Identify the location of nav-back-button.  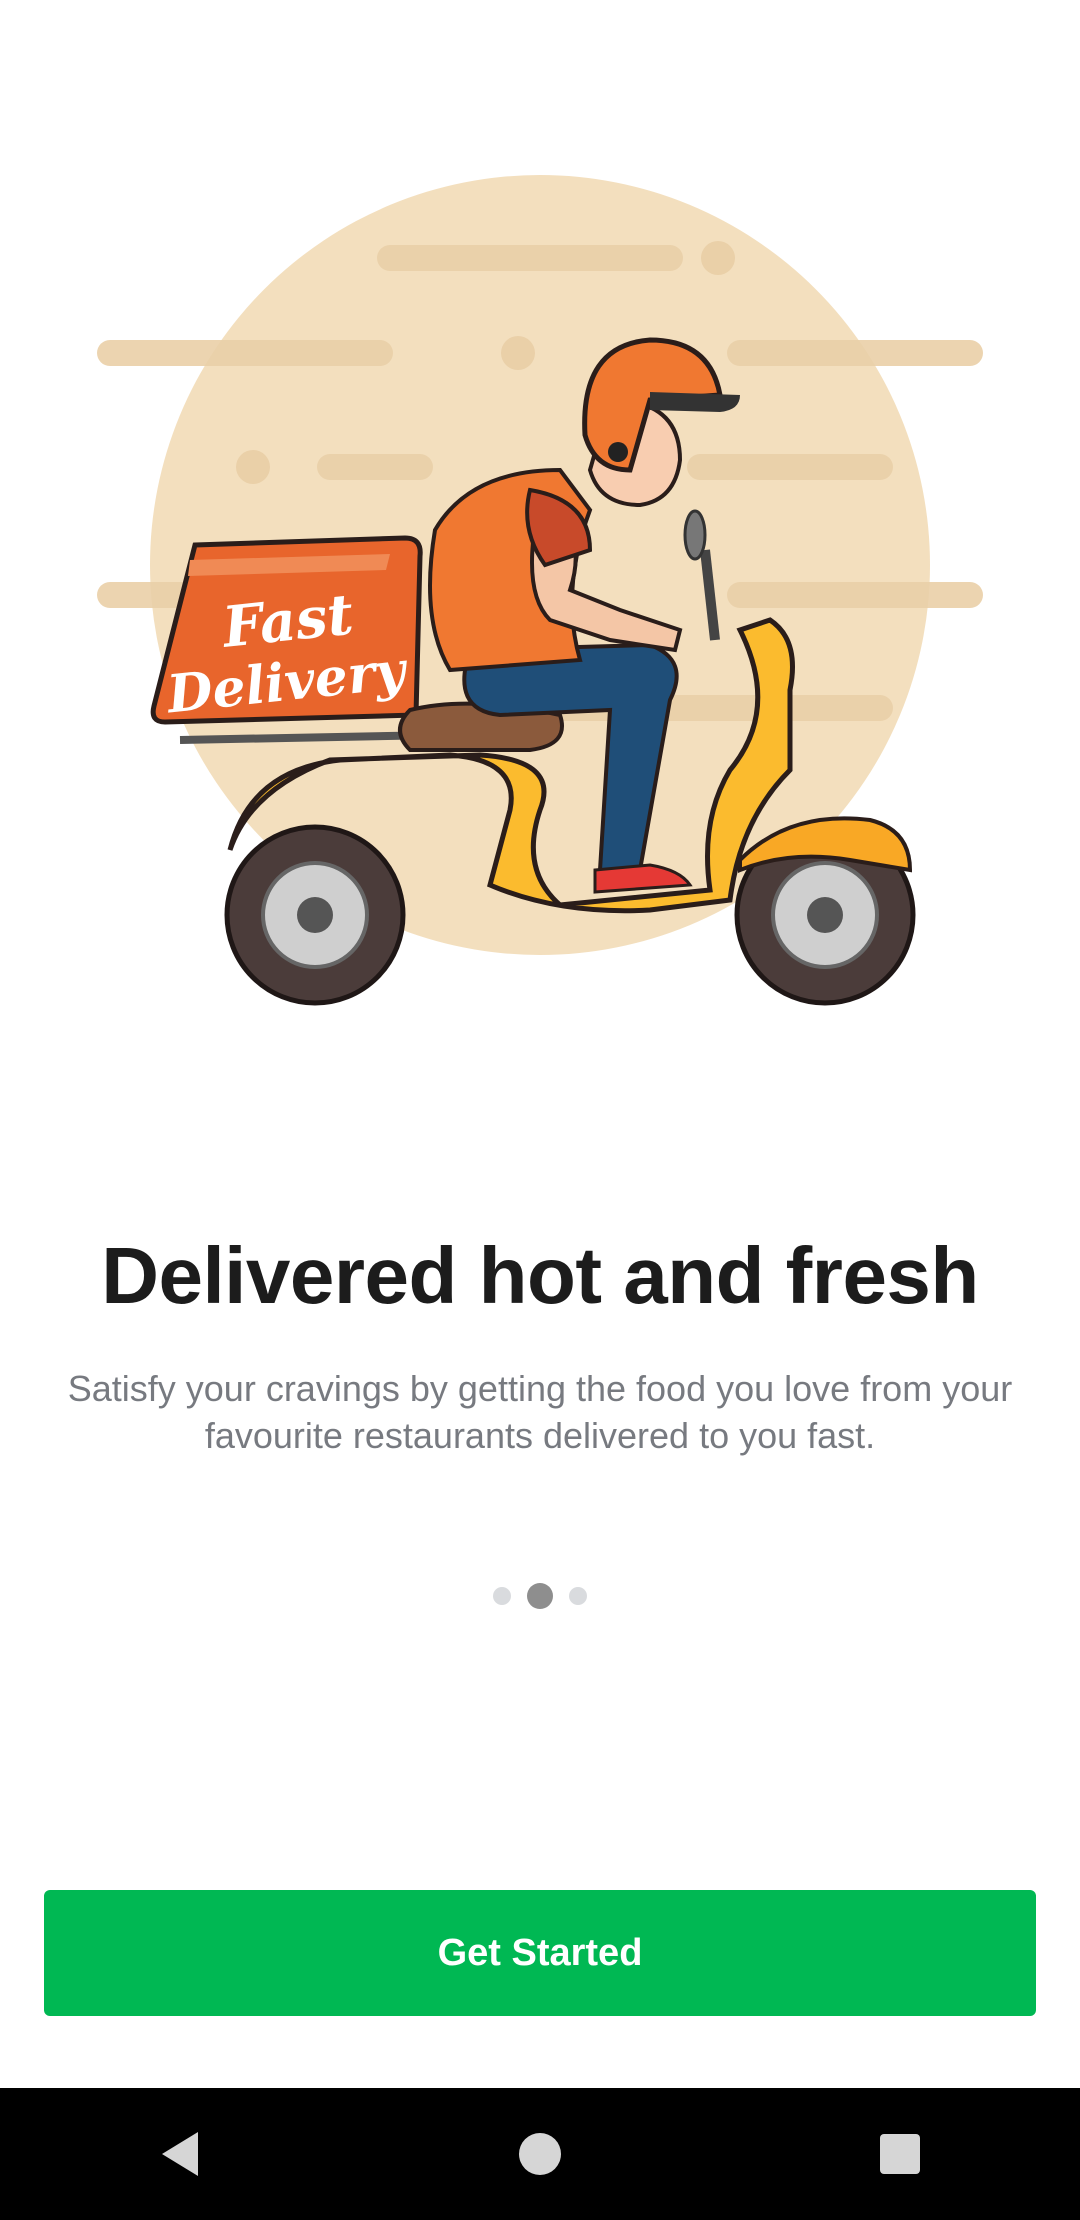
(180, 2154).